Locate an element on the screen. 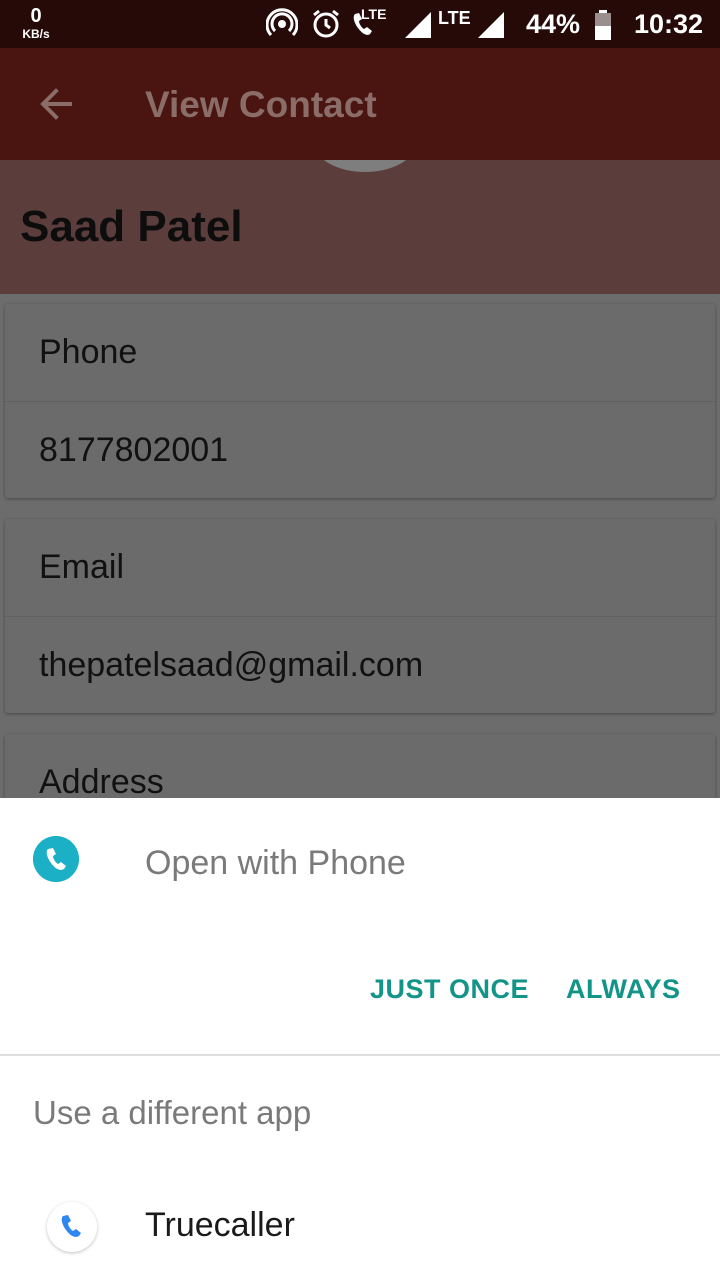  divider is located at coordinates (360, 1055).